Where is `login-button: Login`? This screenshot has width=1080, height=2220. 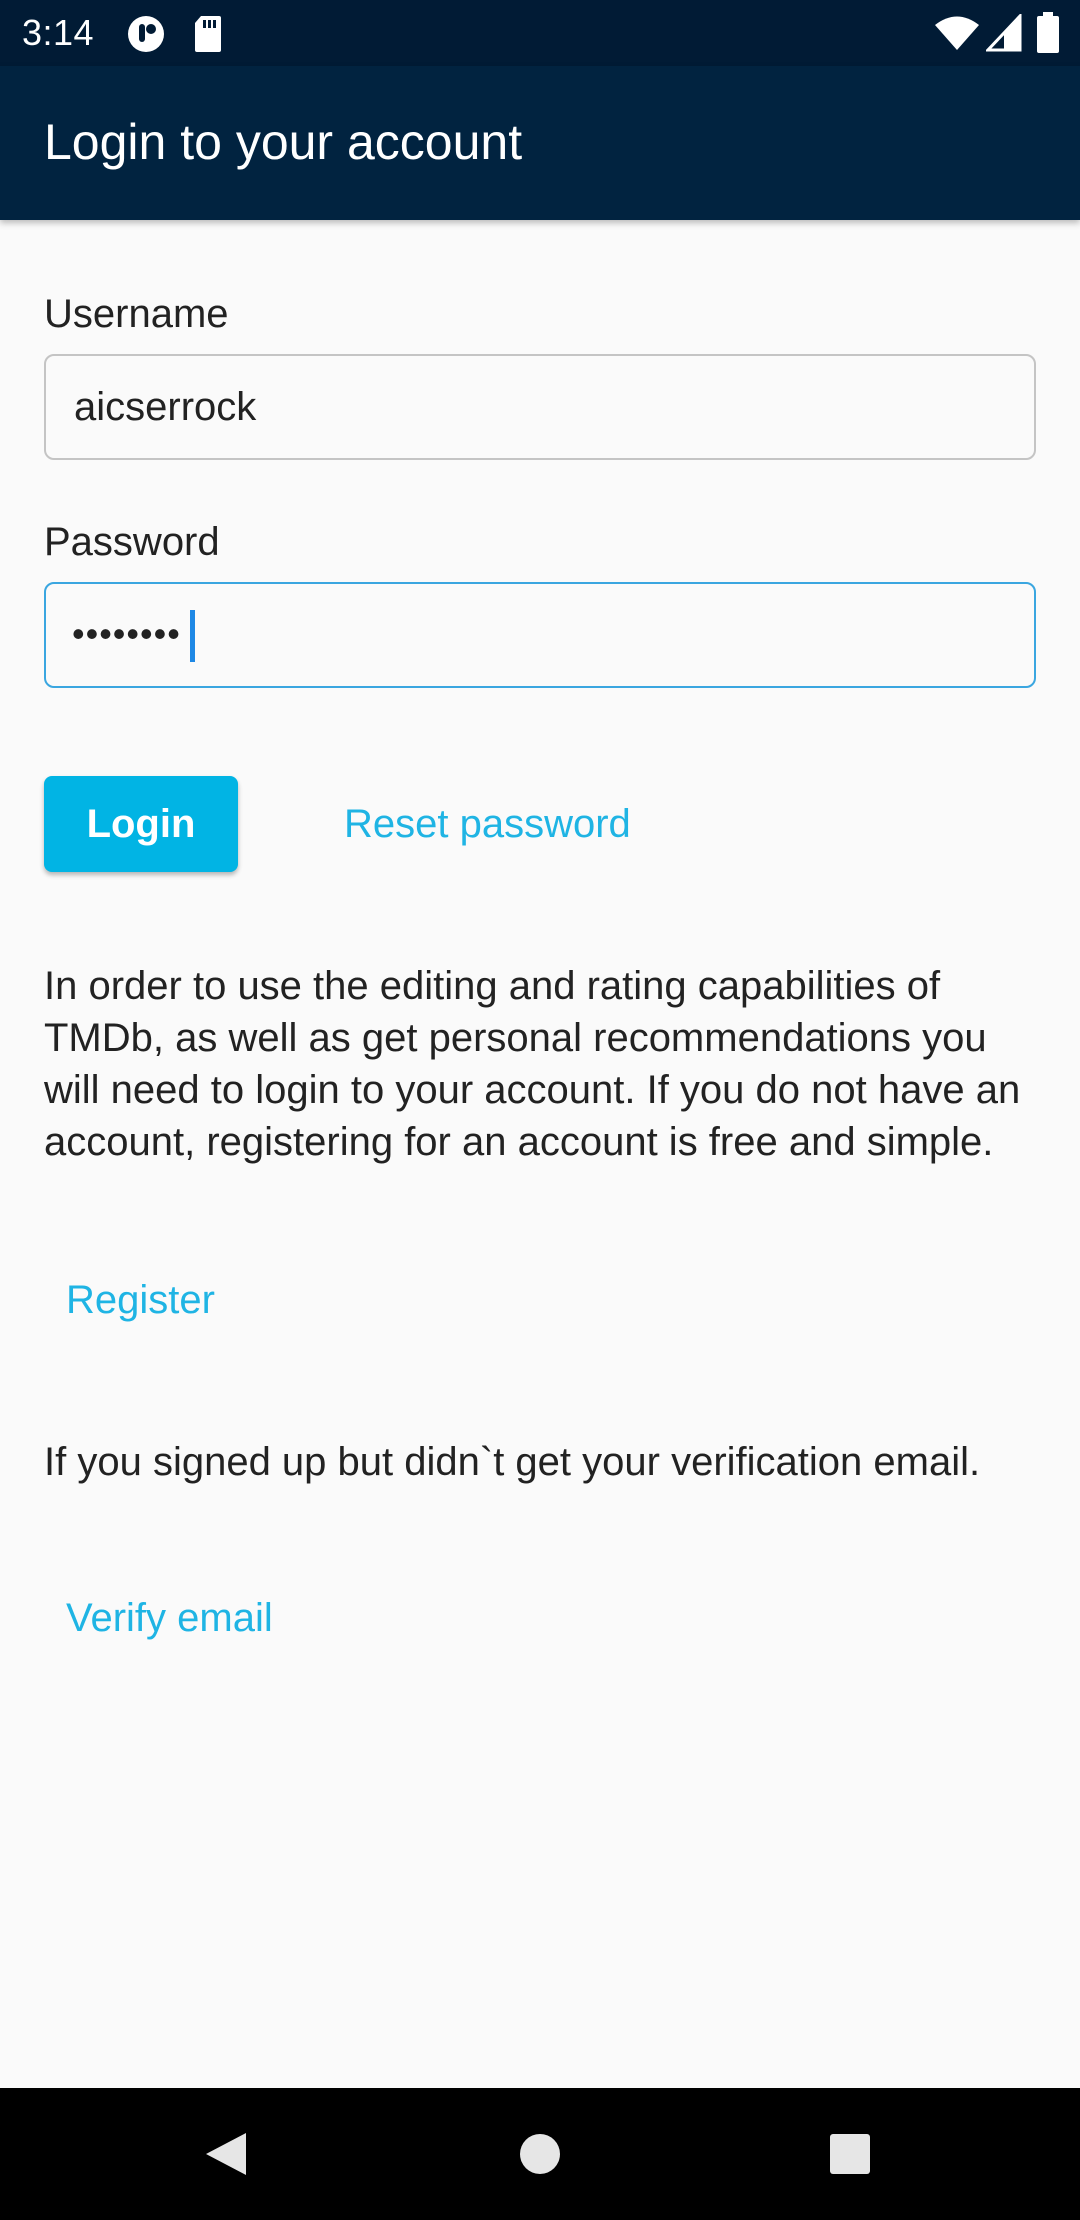 login-button: Login is located at coordinates (141, 824).